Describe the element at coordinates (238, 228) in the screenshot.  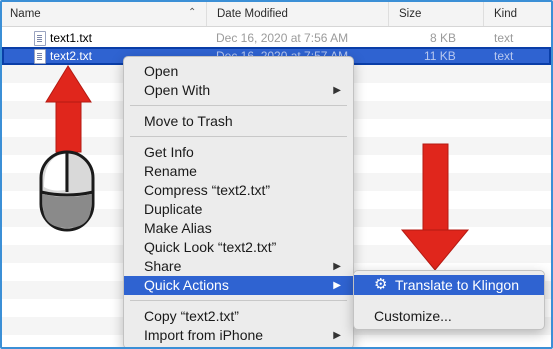
I see `menu-item-make-alias: Make Alias` at that location.